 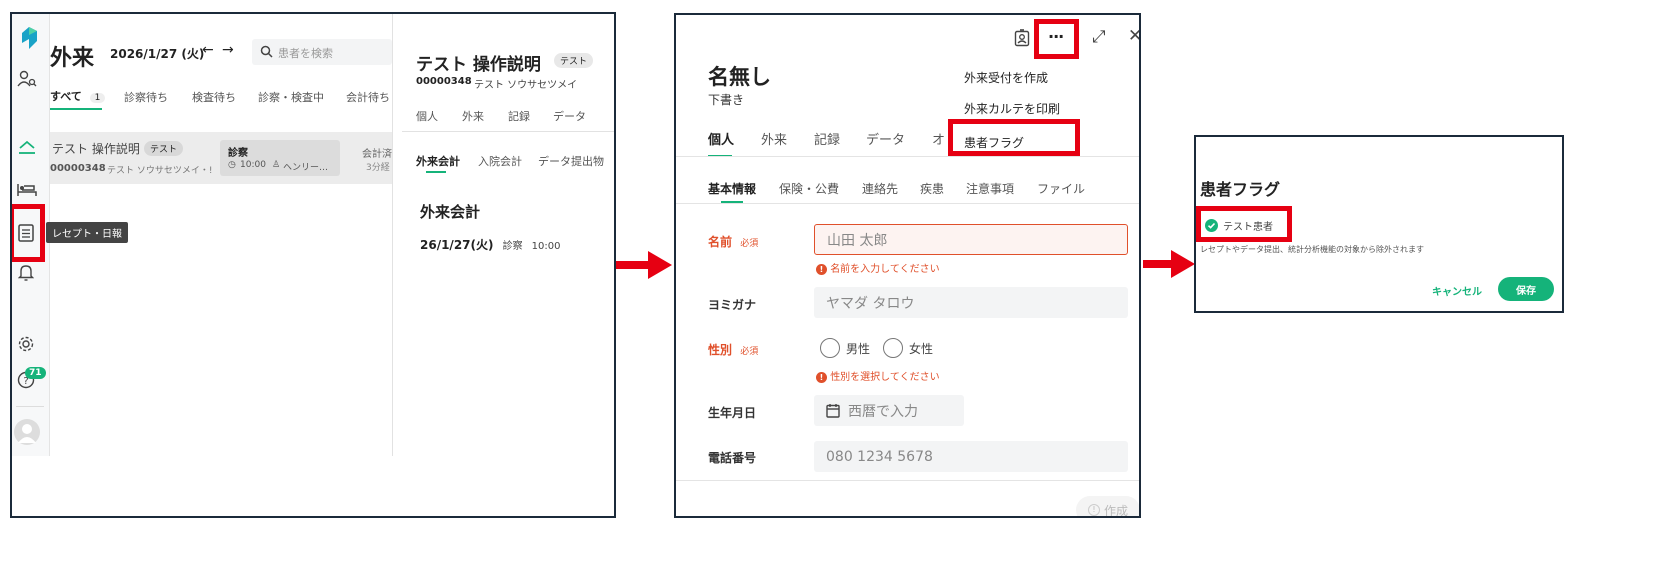 What do you see at coordinates (845, 348) in the screenshot?
I see `sex-male-radio: 男性` at bounding box center [845, 348].